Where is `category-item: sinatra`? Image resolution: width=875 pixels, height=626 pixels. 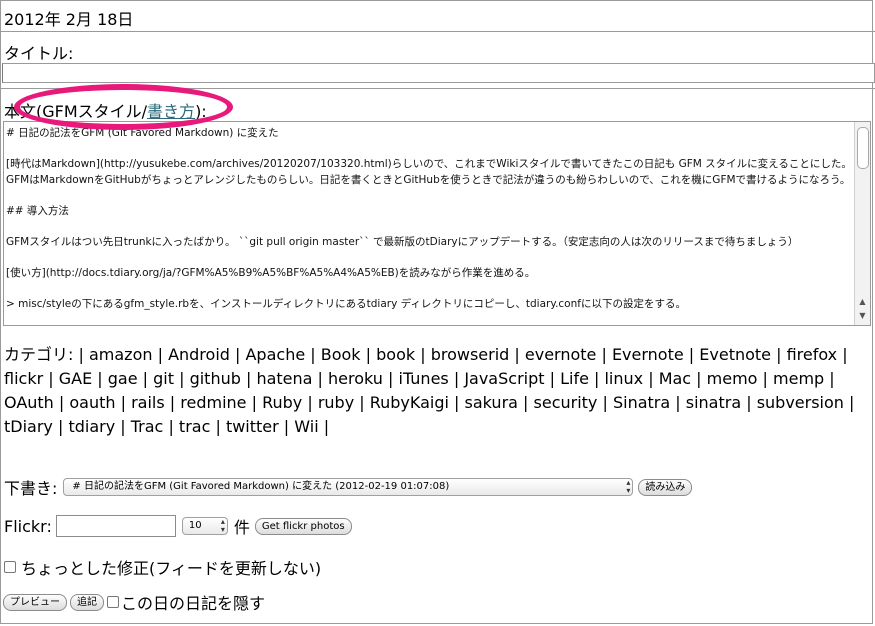
category-item: sinatra is located at coordinates (713, 402).